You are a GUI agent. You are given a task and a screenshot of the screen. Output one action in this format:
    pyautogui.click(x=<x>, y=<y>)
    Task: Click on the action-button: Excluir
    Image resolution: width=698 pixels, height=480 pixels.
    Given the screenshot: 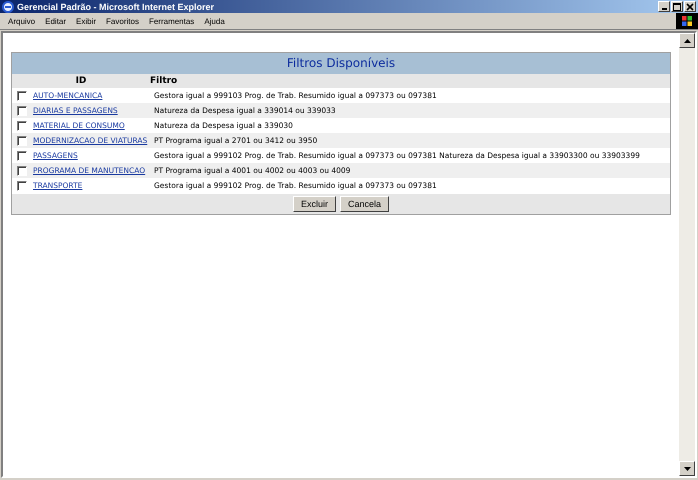 What is the action you would take?
    pyautogui.click(x=314, y=204)
    